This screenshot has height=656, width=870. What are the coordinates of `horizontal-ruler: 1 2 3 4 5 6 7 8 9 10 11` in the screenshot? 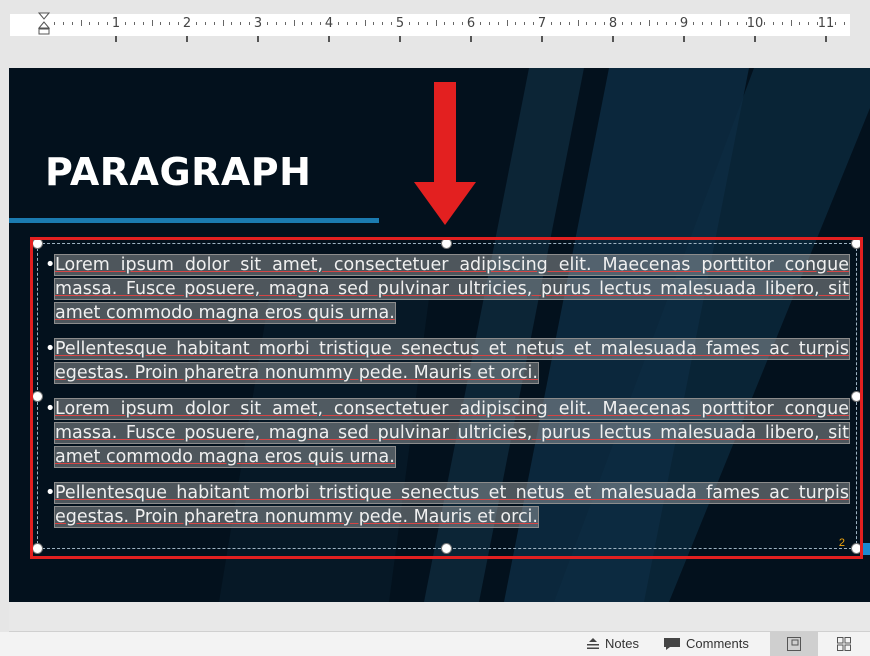 It's located at (430, 28).